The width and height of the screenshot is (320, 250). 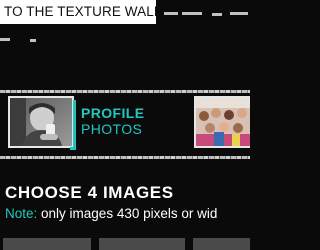 I want to click on to-texture-wall-button: TO THE TEXTURE WALL, so click(x=78, y=12).